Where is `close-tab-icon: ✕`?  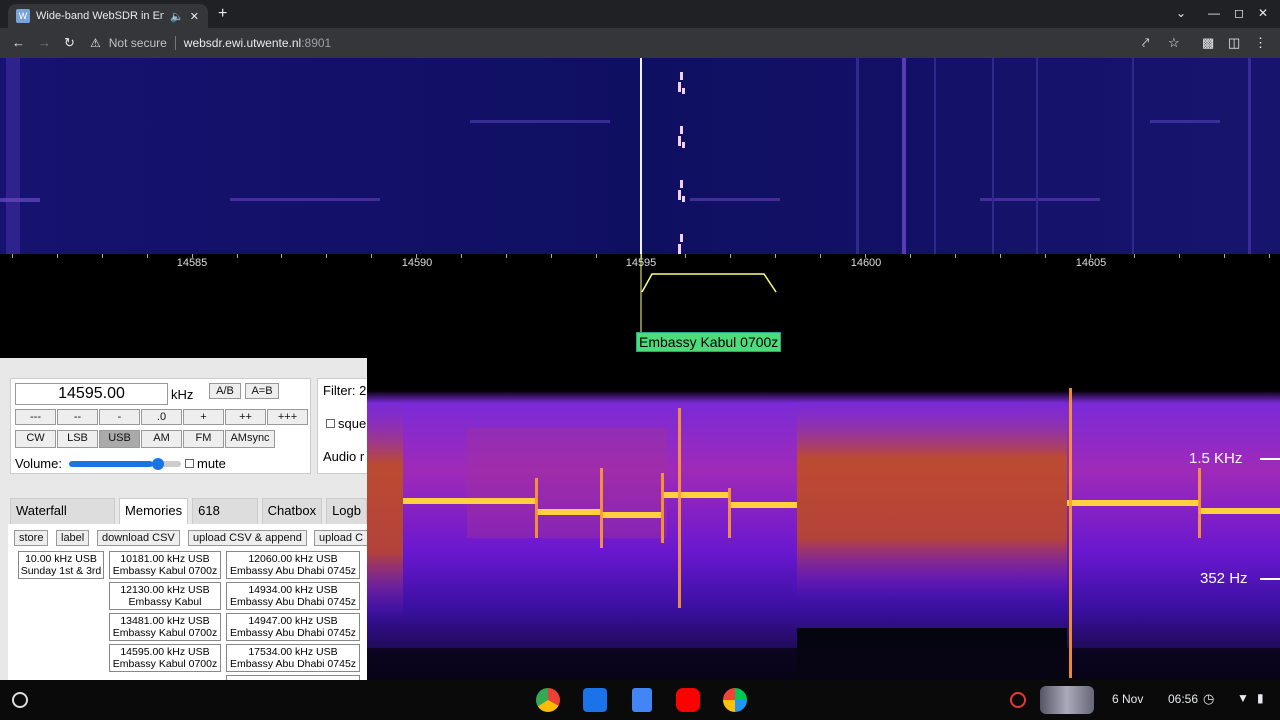
close-tab-icon: ✕ is located at coordinates (194, 16).